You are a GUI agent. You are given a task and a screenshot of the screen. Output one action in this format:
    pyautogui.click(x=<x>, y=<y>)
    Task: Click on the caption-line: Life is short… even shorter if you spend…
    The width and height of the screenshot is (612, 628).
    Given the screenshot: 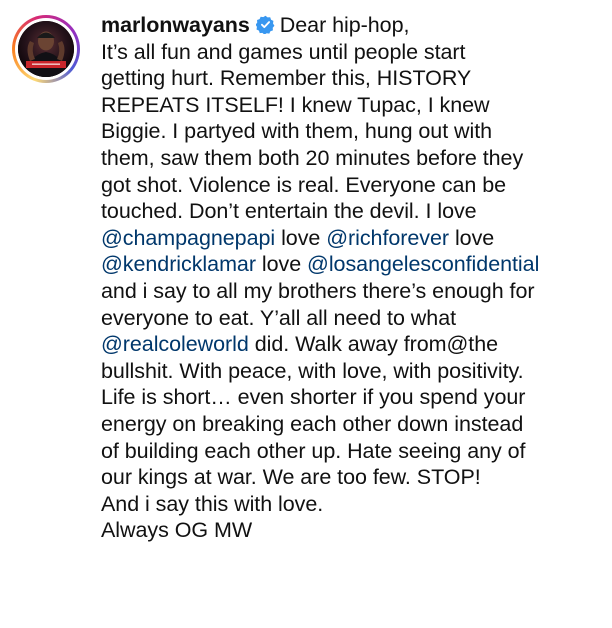 What is the action you would take?
    pyautogui.click(x=313, y=397)
    